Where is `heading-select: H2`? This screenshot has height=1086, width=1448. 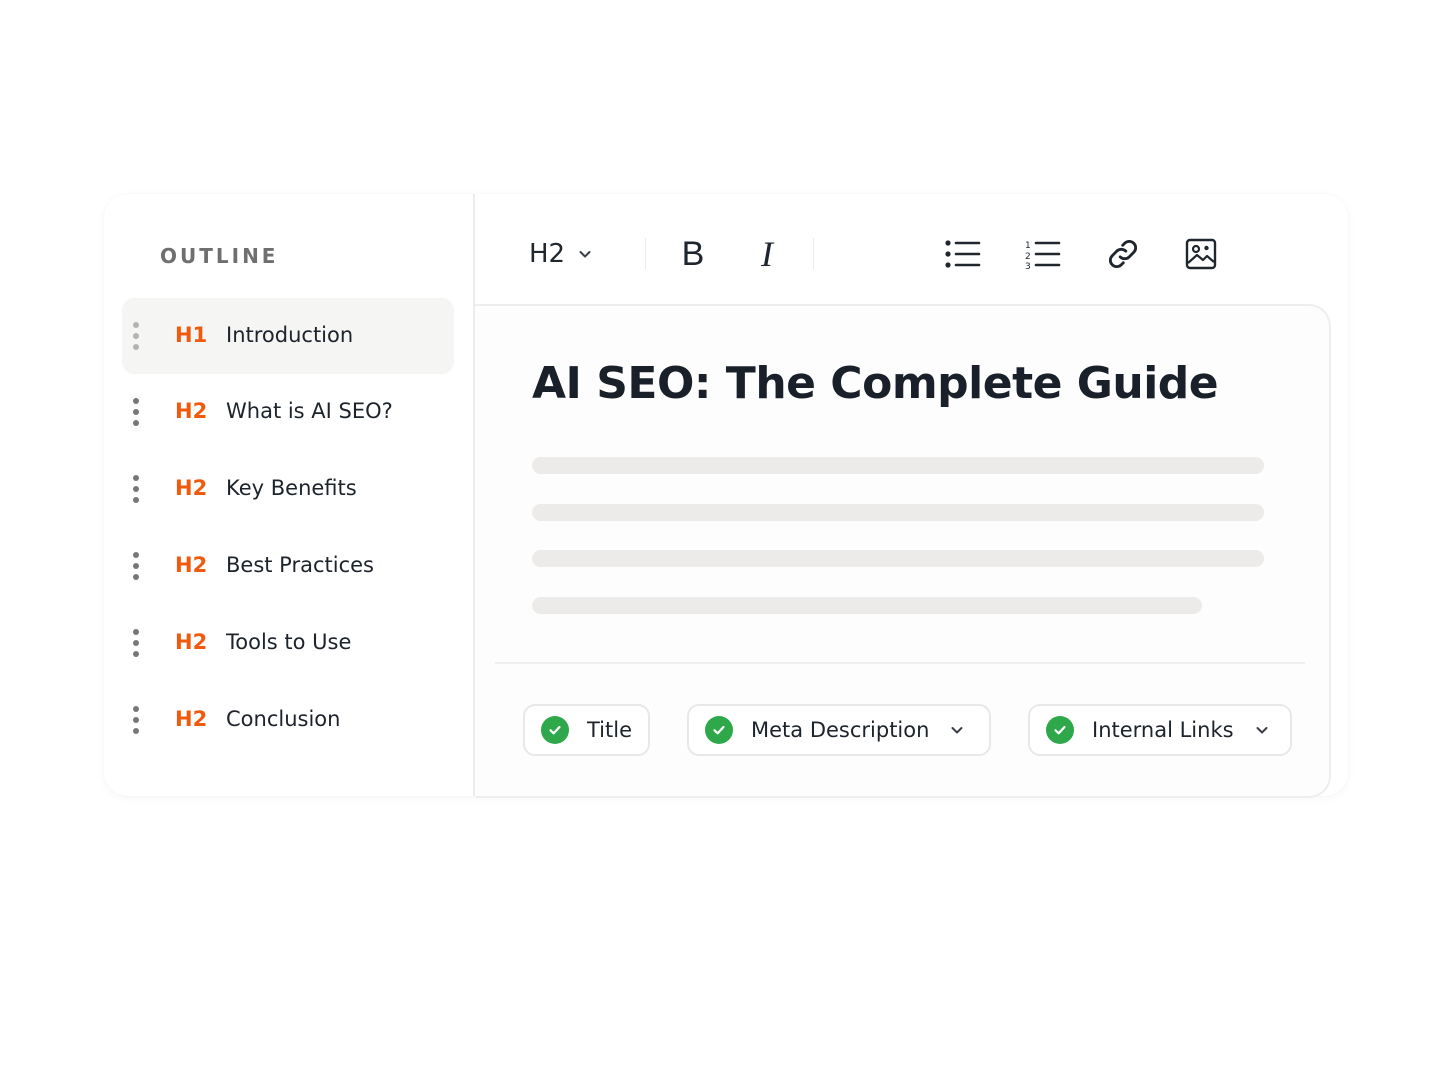
heading-select: H2 is located at coordinates (574, 254).